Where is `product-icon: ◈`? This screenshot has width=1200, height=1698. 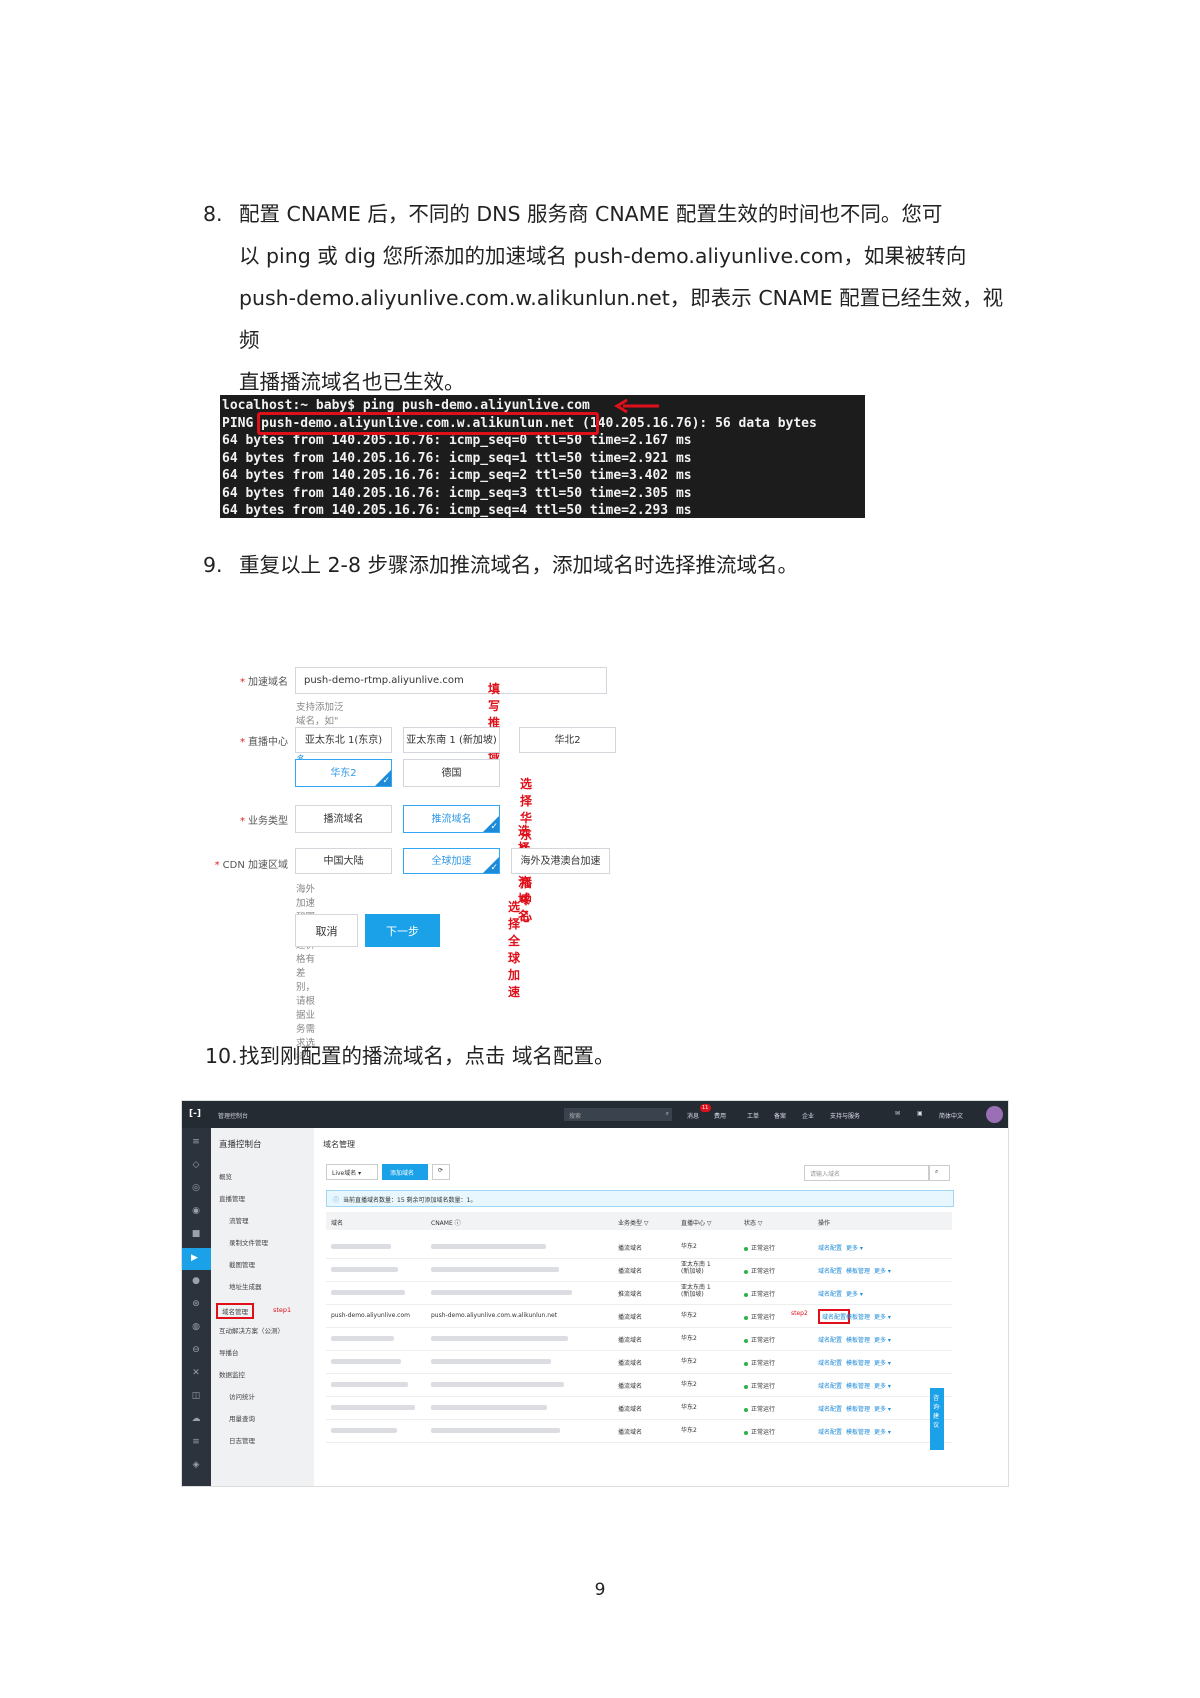 product-icon: ◈ is located at coordinates (196, 1465).